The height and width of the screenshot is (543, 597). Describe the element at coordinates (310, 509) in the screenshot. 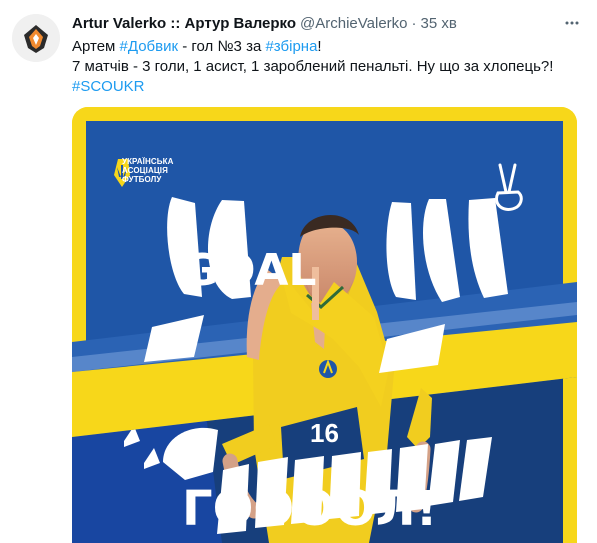

I see `goal-heading-bottom: ГООООЛ!` at that location.